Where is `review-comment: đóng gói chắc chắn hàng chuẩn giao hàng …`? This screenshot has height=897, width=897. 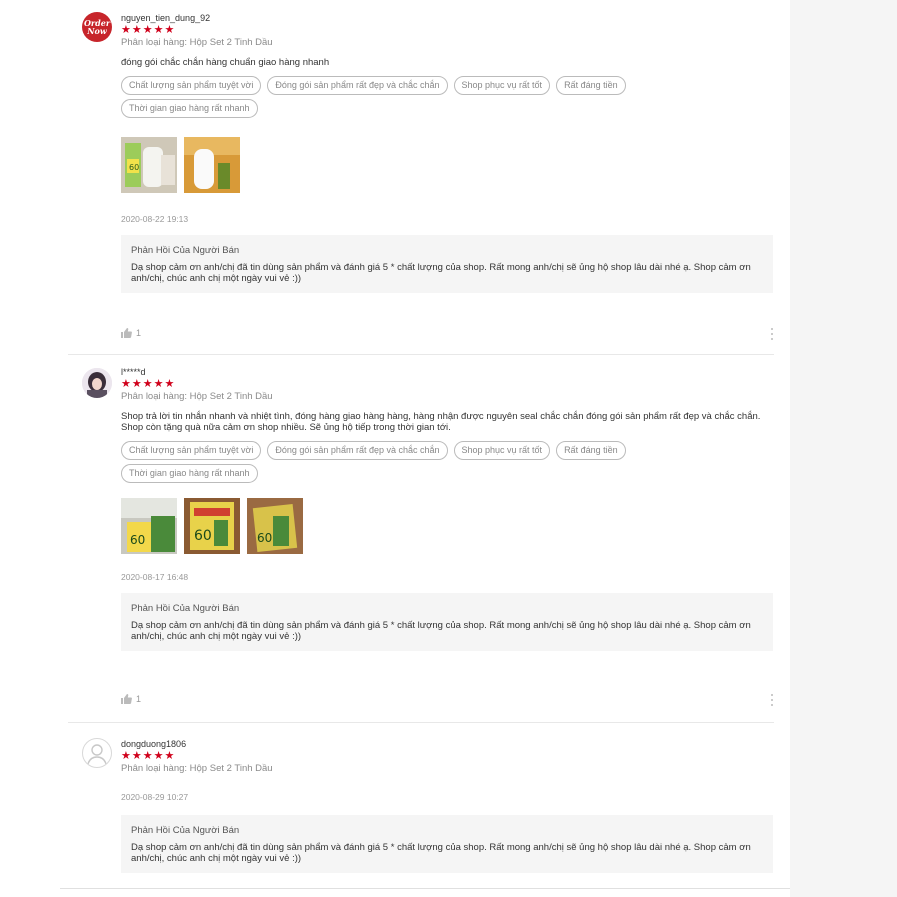 review-comment: đóng gói chắc chắn hàng chuẩn giao hàng … is located at coordinates (225, 62).